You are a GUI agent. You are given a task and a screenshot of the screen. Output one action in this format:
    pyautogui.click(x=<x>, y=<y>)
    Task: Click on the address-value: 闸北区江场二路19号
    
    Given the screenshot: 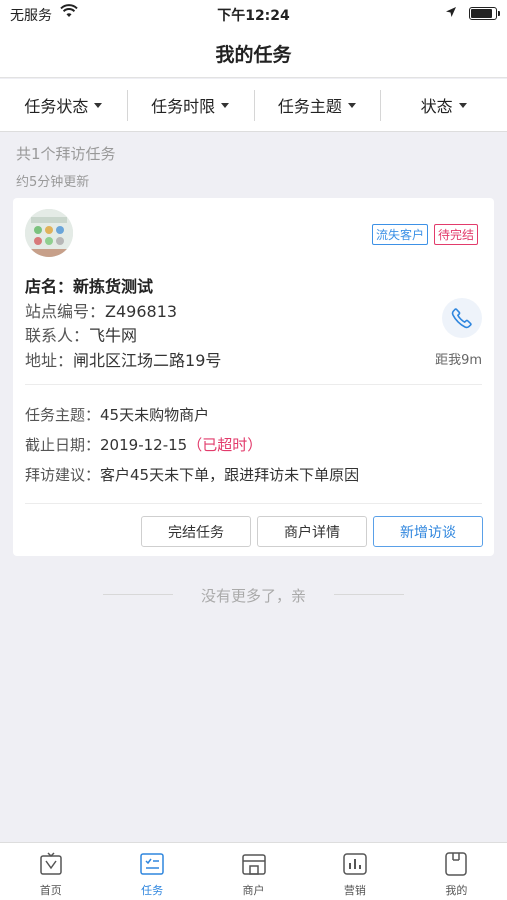 What is the action you would take?
    pyautogui.click(x=147, y=360)
    